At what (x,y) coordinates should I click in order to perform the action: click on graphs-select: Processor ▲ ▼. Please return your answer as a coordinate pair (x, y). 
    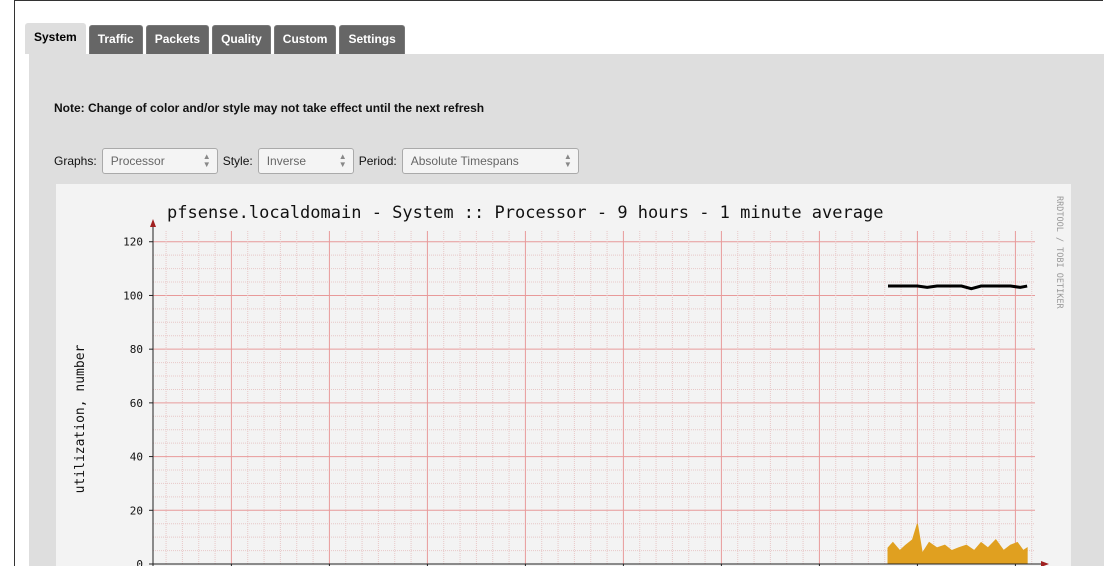
    Looking at the image, I should click on (159, 161).